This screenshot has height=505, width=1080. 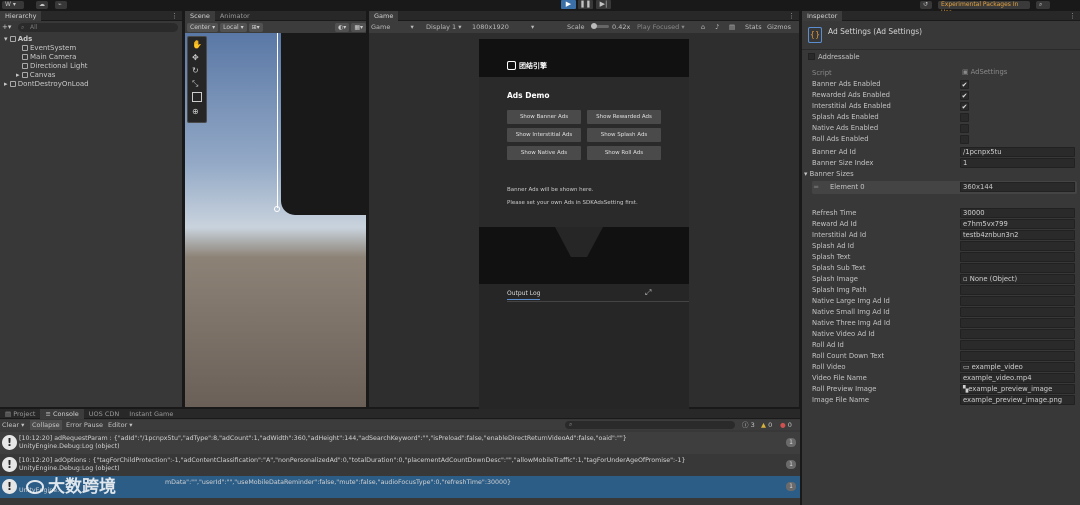 I want to click on gamepad-icon: ⌂, so click(x=703, y=27).